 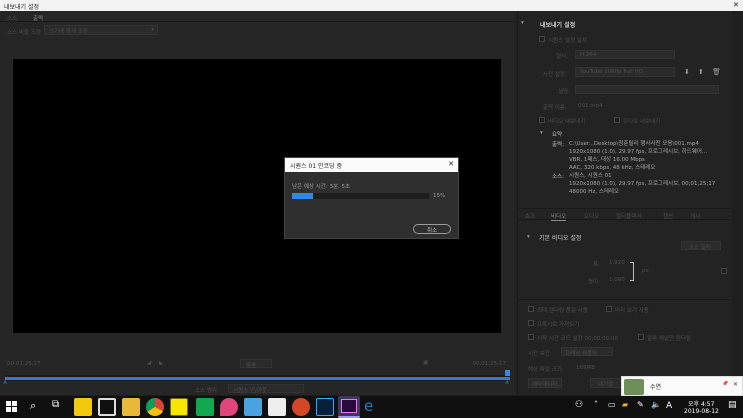 I want to click on output-name-link: 001.mp4, so click(x=590, y=106).